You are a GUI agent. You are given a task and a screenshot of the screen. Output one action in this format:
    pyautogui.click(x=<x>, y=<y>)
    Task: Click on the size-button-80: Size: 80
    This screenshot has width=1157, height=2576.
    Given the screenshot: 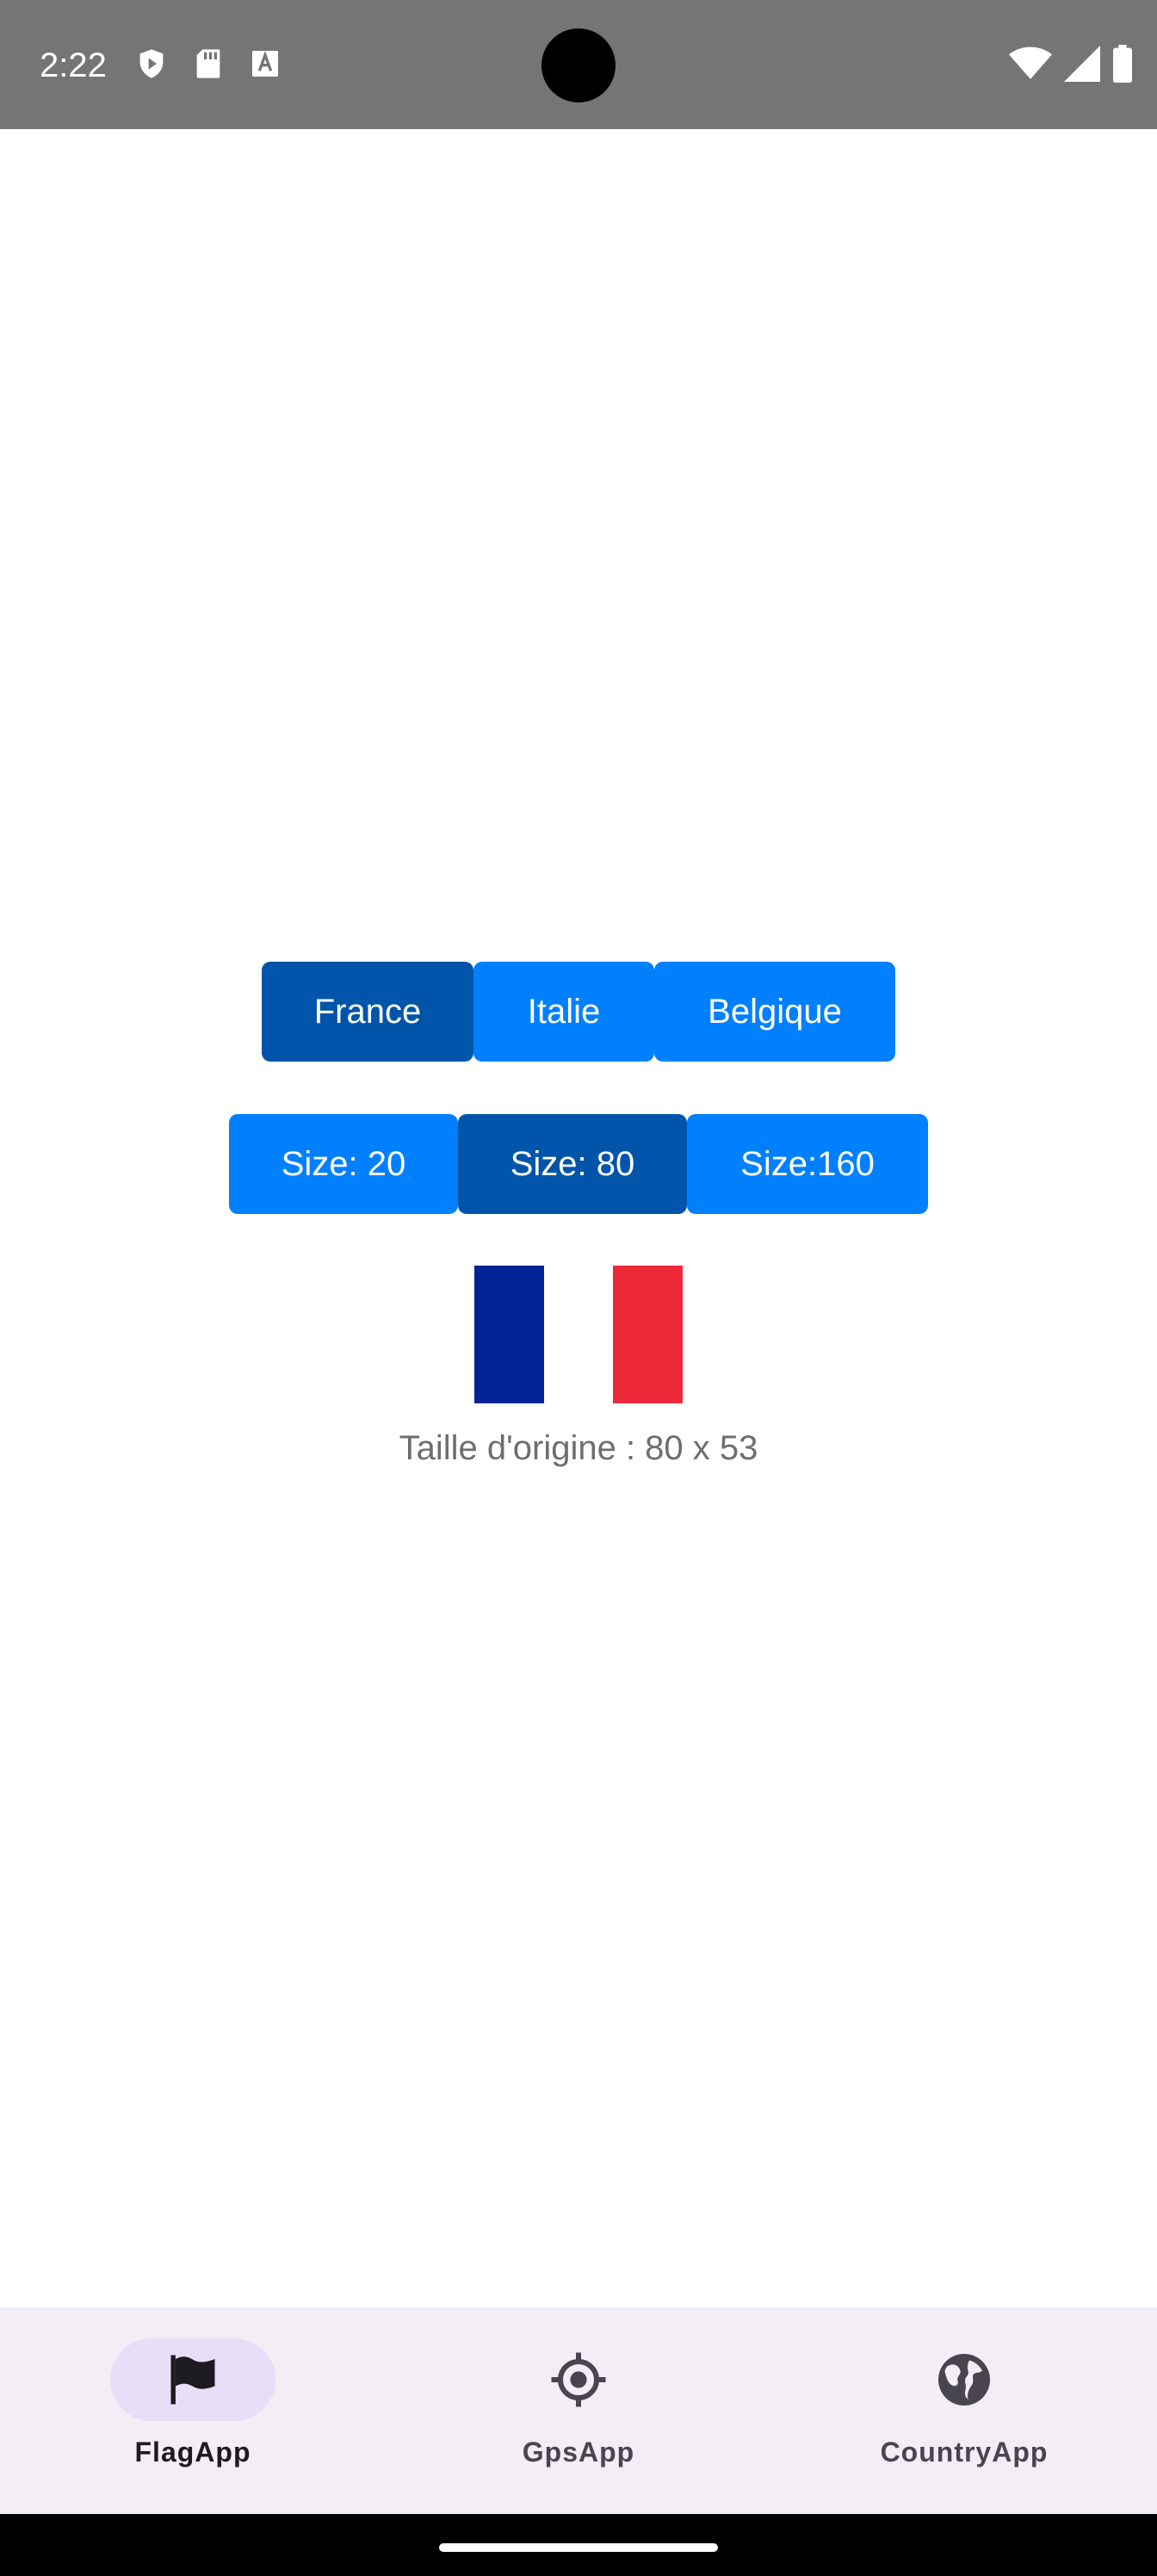 What is the action you would take?
    pyautogui.click(x=573, y=1164)
    